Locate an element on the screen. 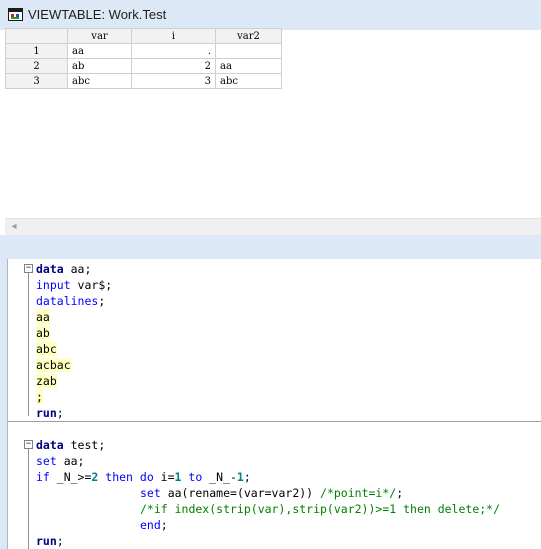 This screenshot has width=541, height=549. window-title: VIEWTABLE: Work.Test is located at coordinates (97, 14).